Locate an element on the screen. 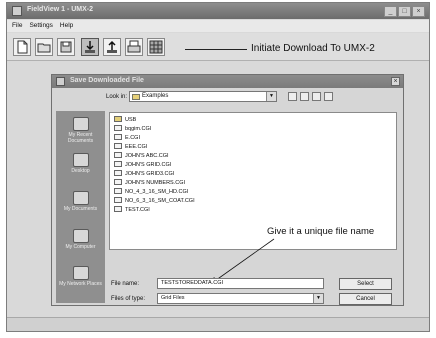 The image size is (436, 338). new-doc-icon is located at coordinates (22, 47).